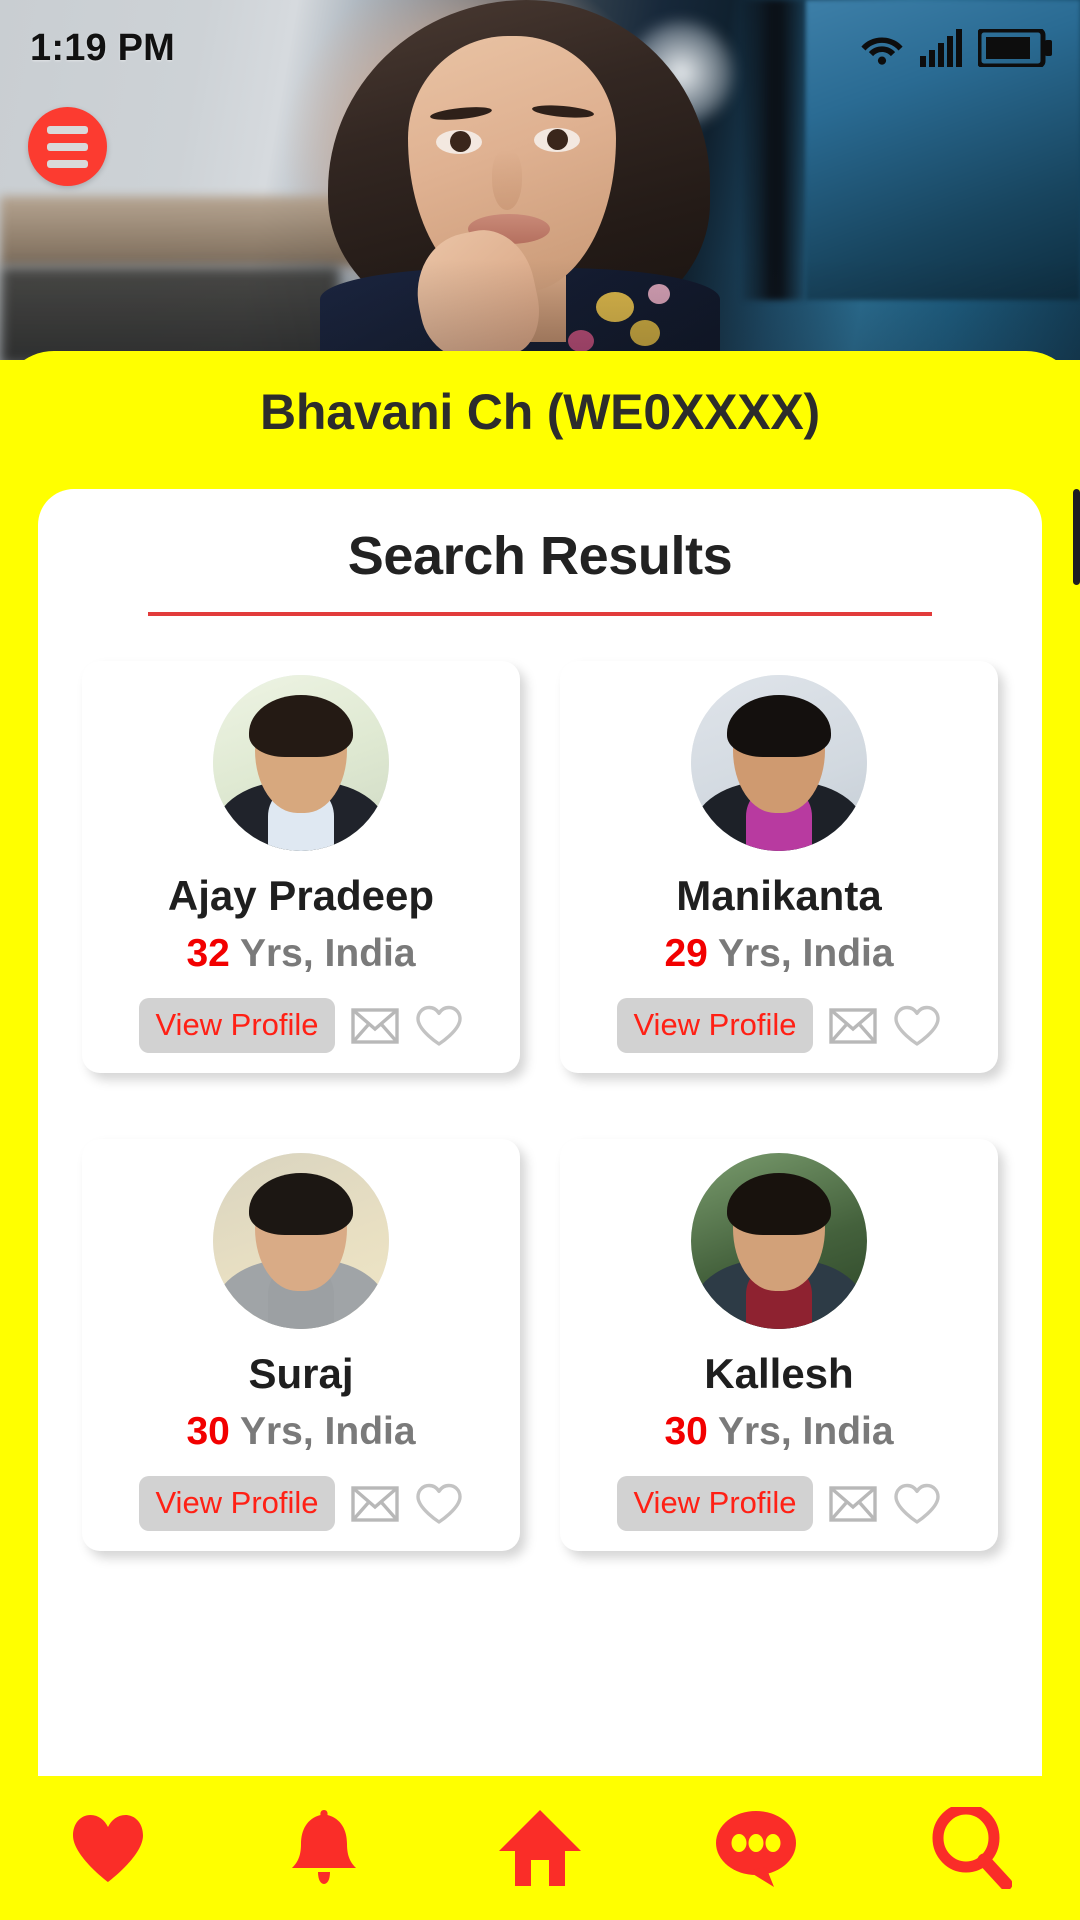 This screenshot has height=1920, width=1080. Describe the element at coordinates (1015, 48) in the screenshot. I see `battery-icon` at that location.